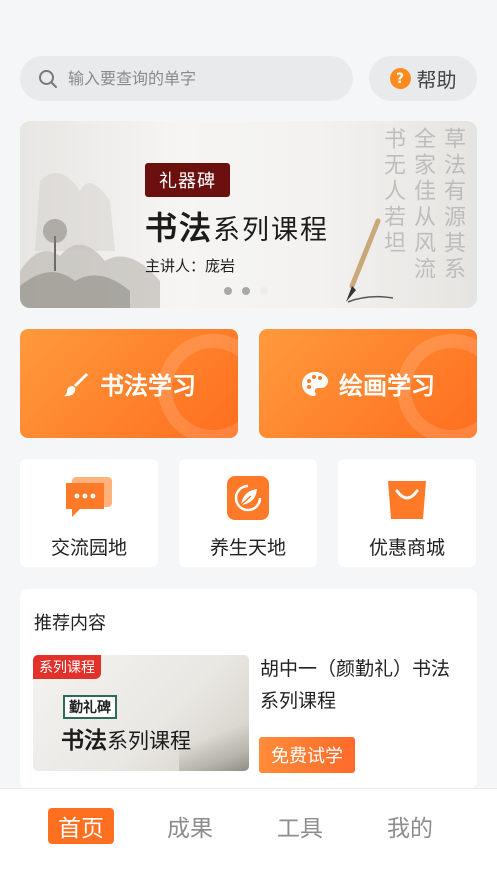 The height and width of the screenshot is (883, 497). What do you see at coordinates (368, 383) in the screenshot?
I see `painting-study-button: 绘画学习` at bounding box center [368, 383].